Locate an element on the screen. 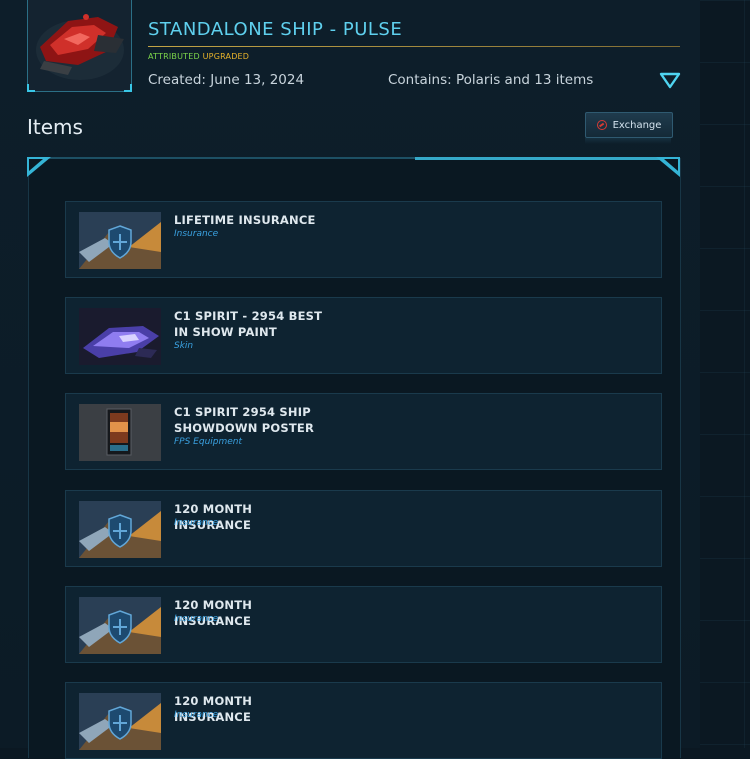 The image size is (750, 759). attributed-tag: ATTRIBUTED is located at coordinates (174, 56).